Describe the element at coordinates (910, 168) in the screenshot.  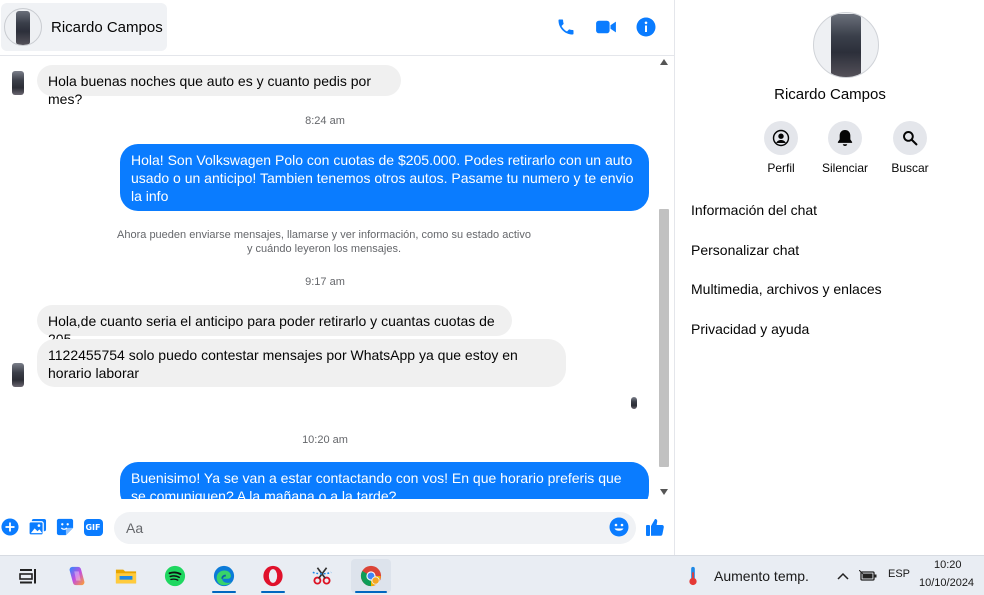
I see `search-label: Buscar` at that location.